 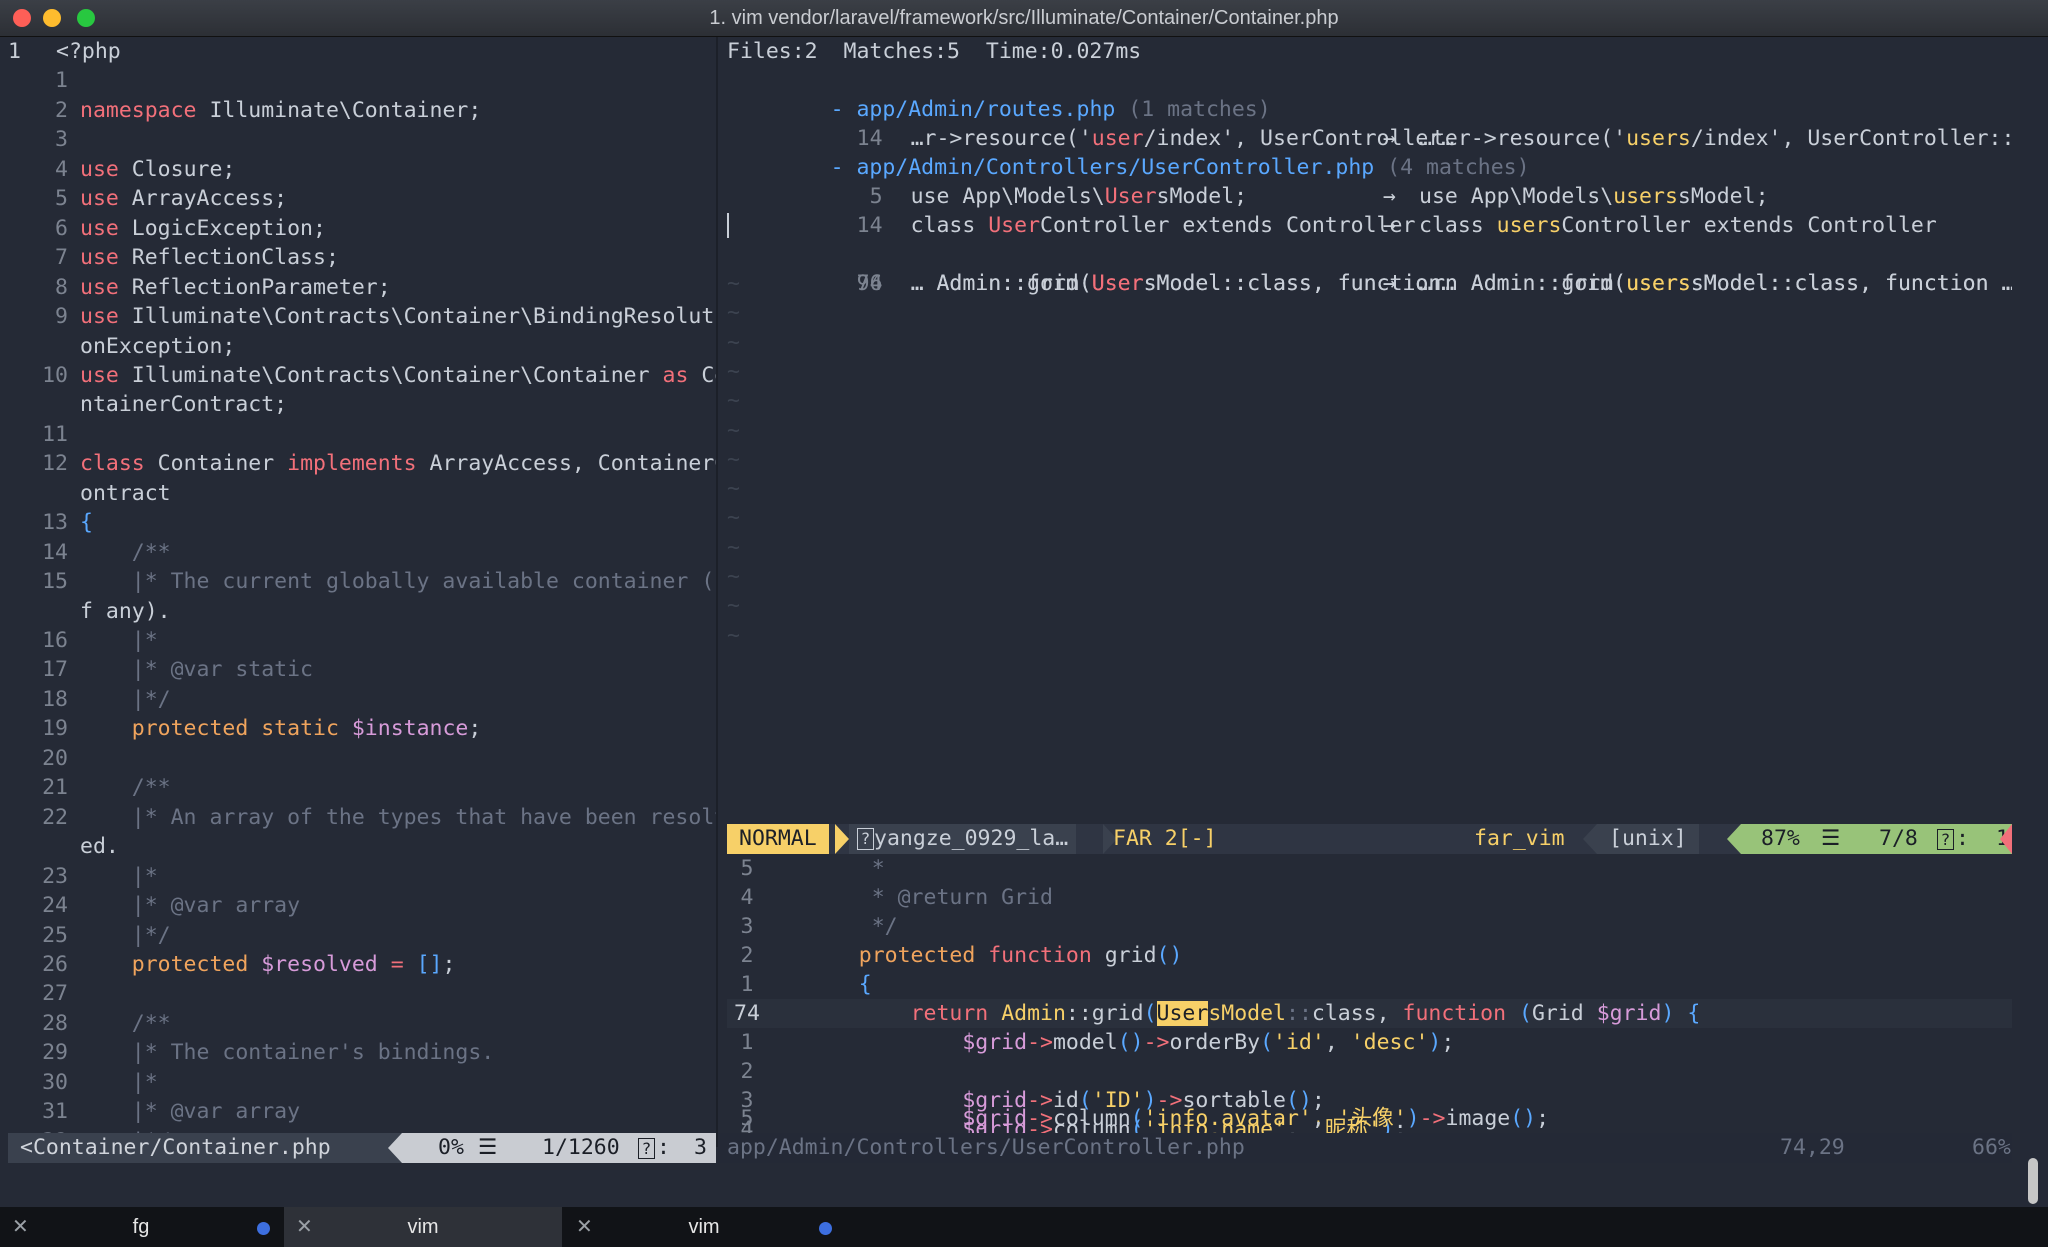 I want to click on far-match-right: use App\Models\userssModel;, so click(x=1594, y=196).